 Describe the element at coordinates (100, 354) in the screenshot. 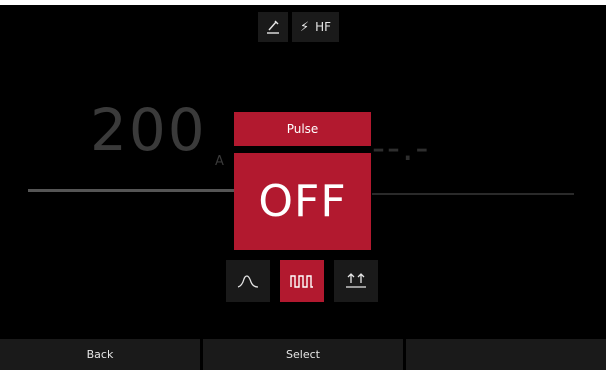

I see `back-button: Back` at that location.